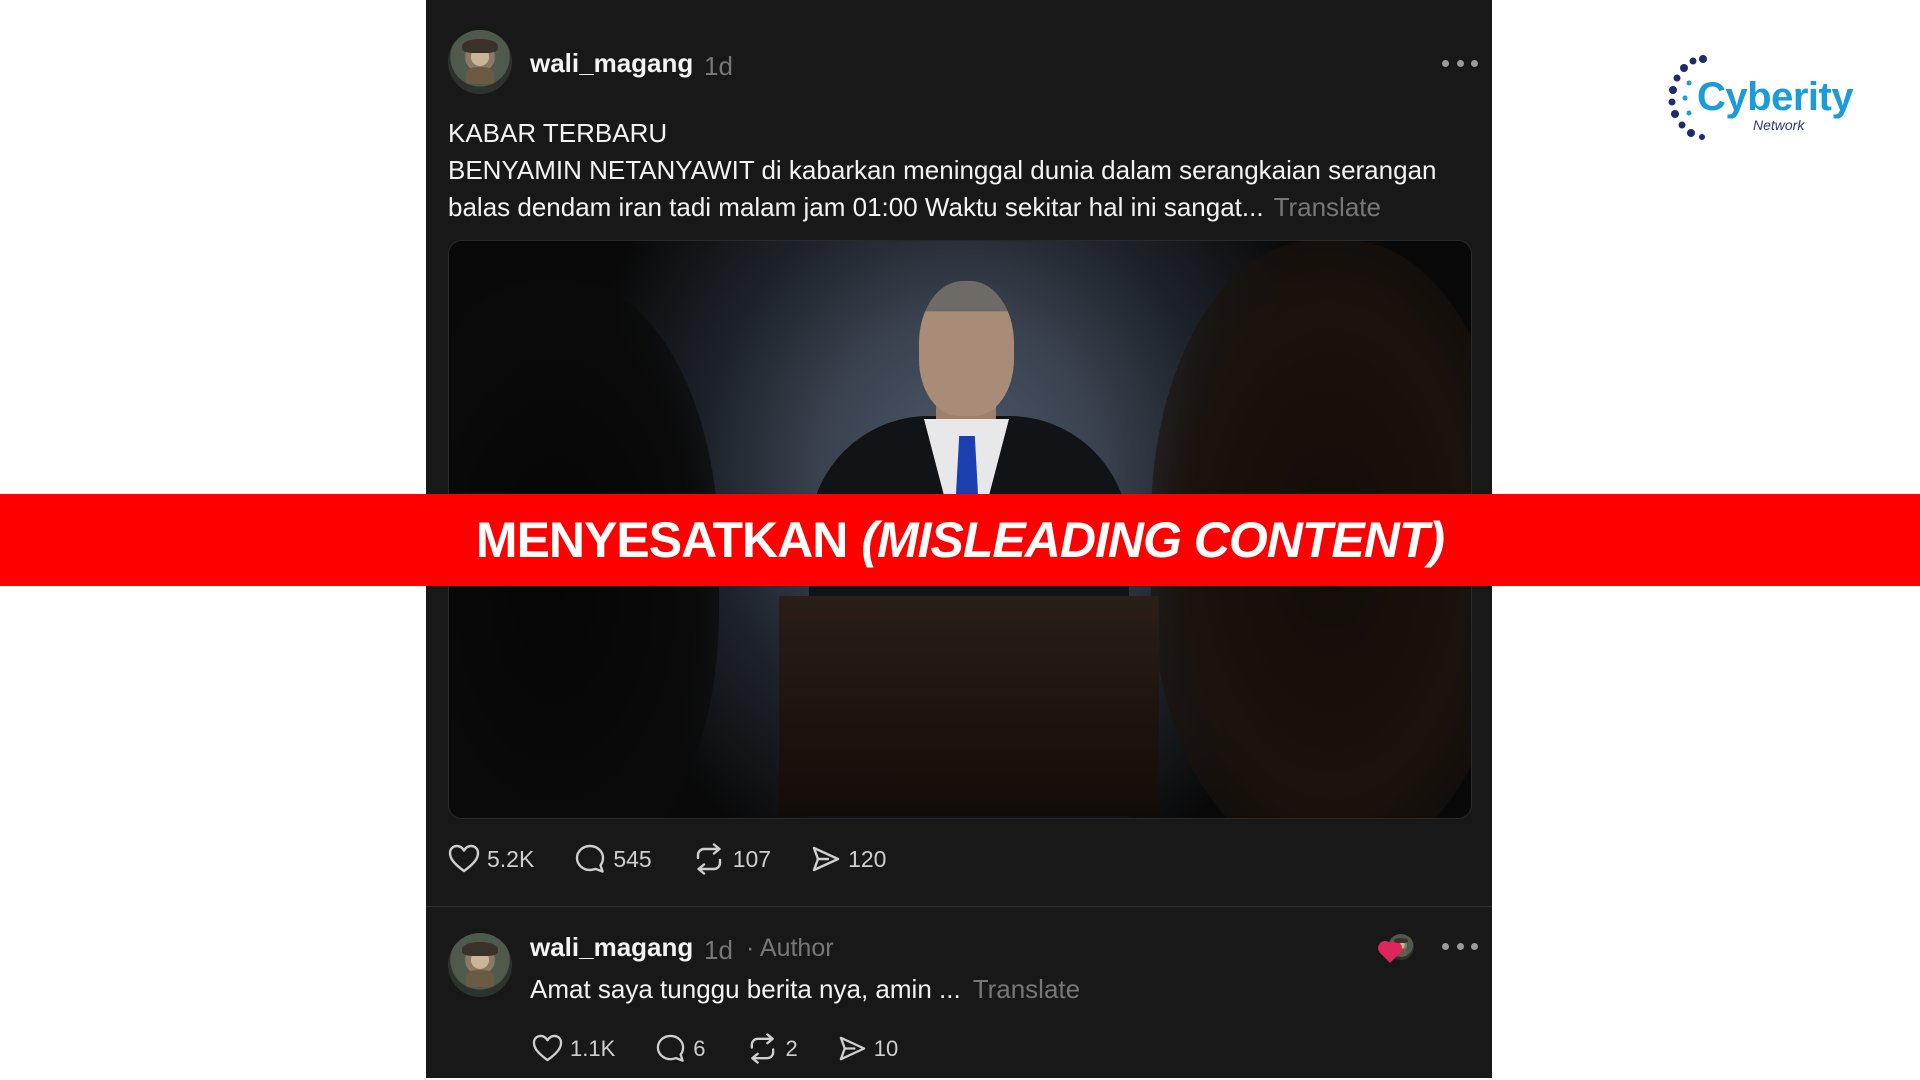  I want to click on image-podium, so click(969, 706).